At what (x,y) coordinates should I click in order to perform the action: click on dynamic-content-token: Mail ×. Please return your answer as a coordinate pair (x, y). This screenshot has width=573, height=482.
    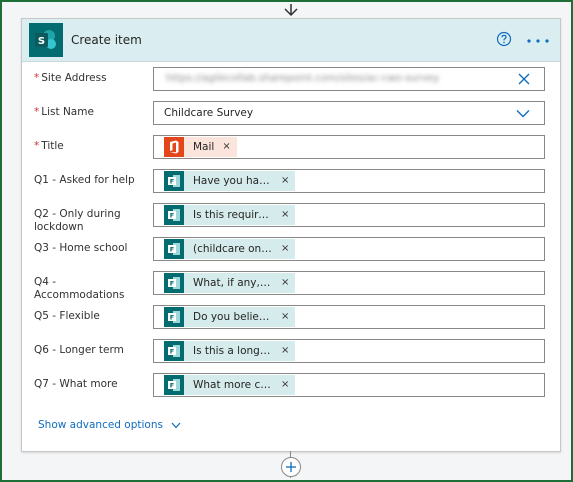
    Looking at the image, I should click on (200, 147).